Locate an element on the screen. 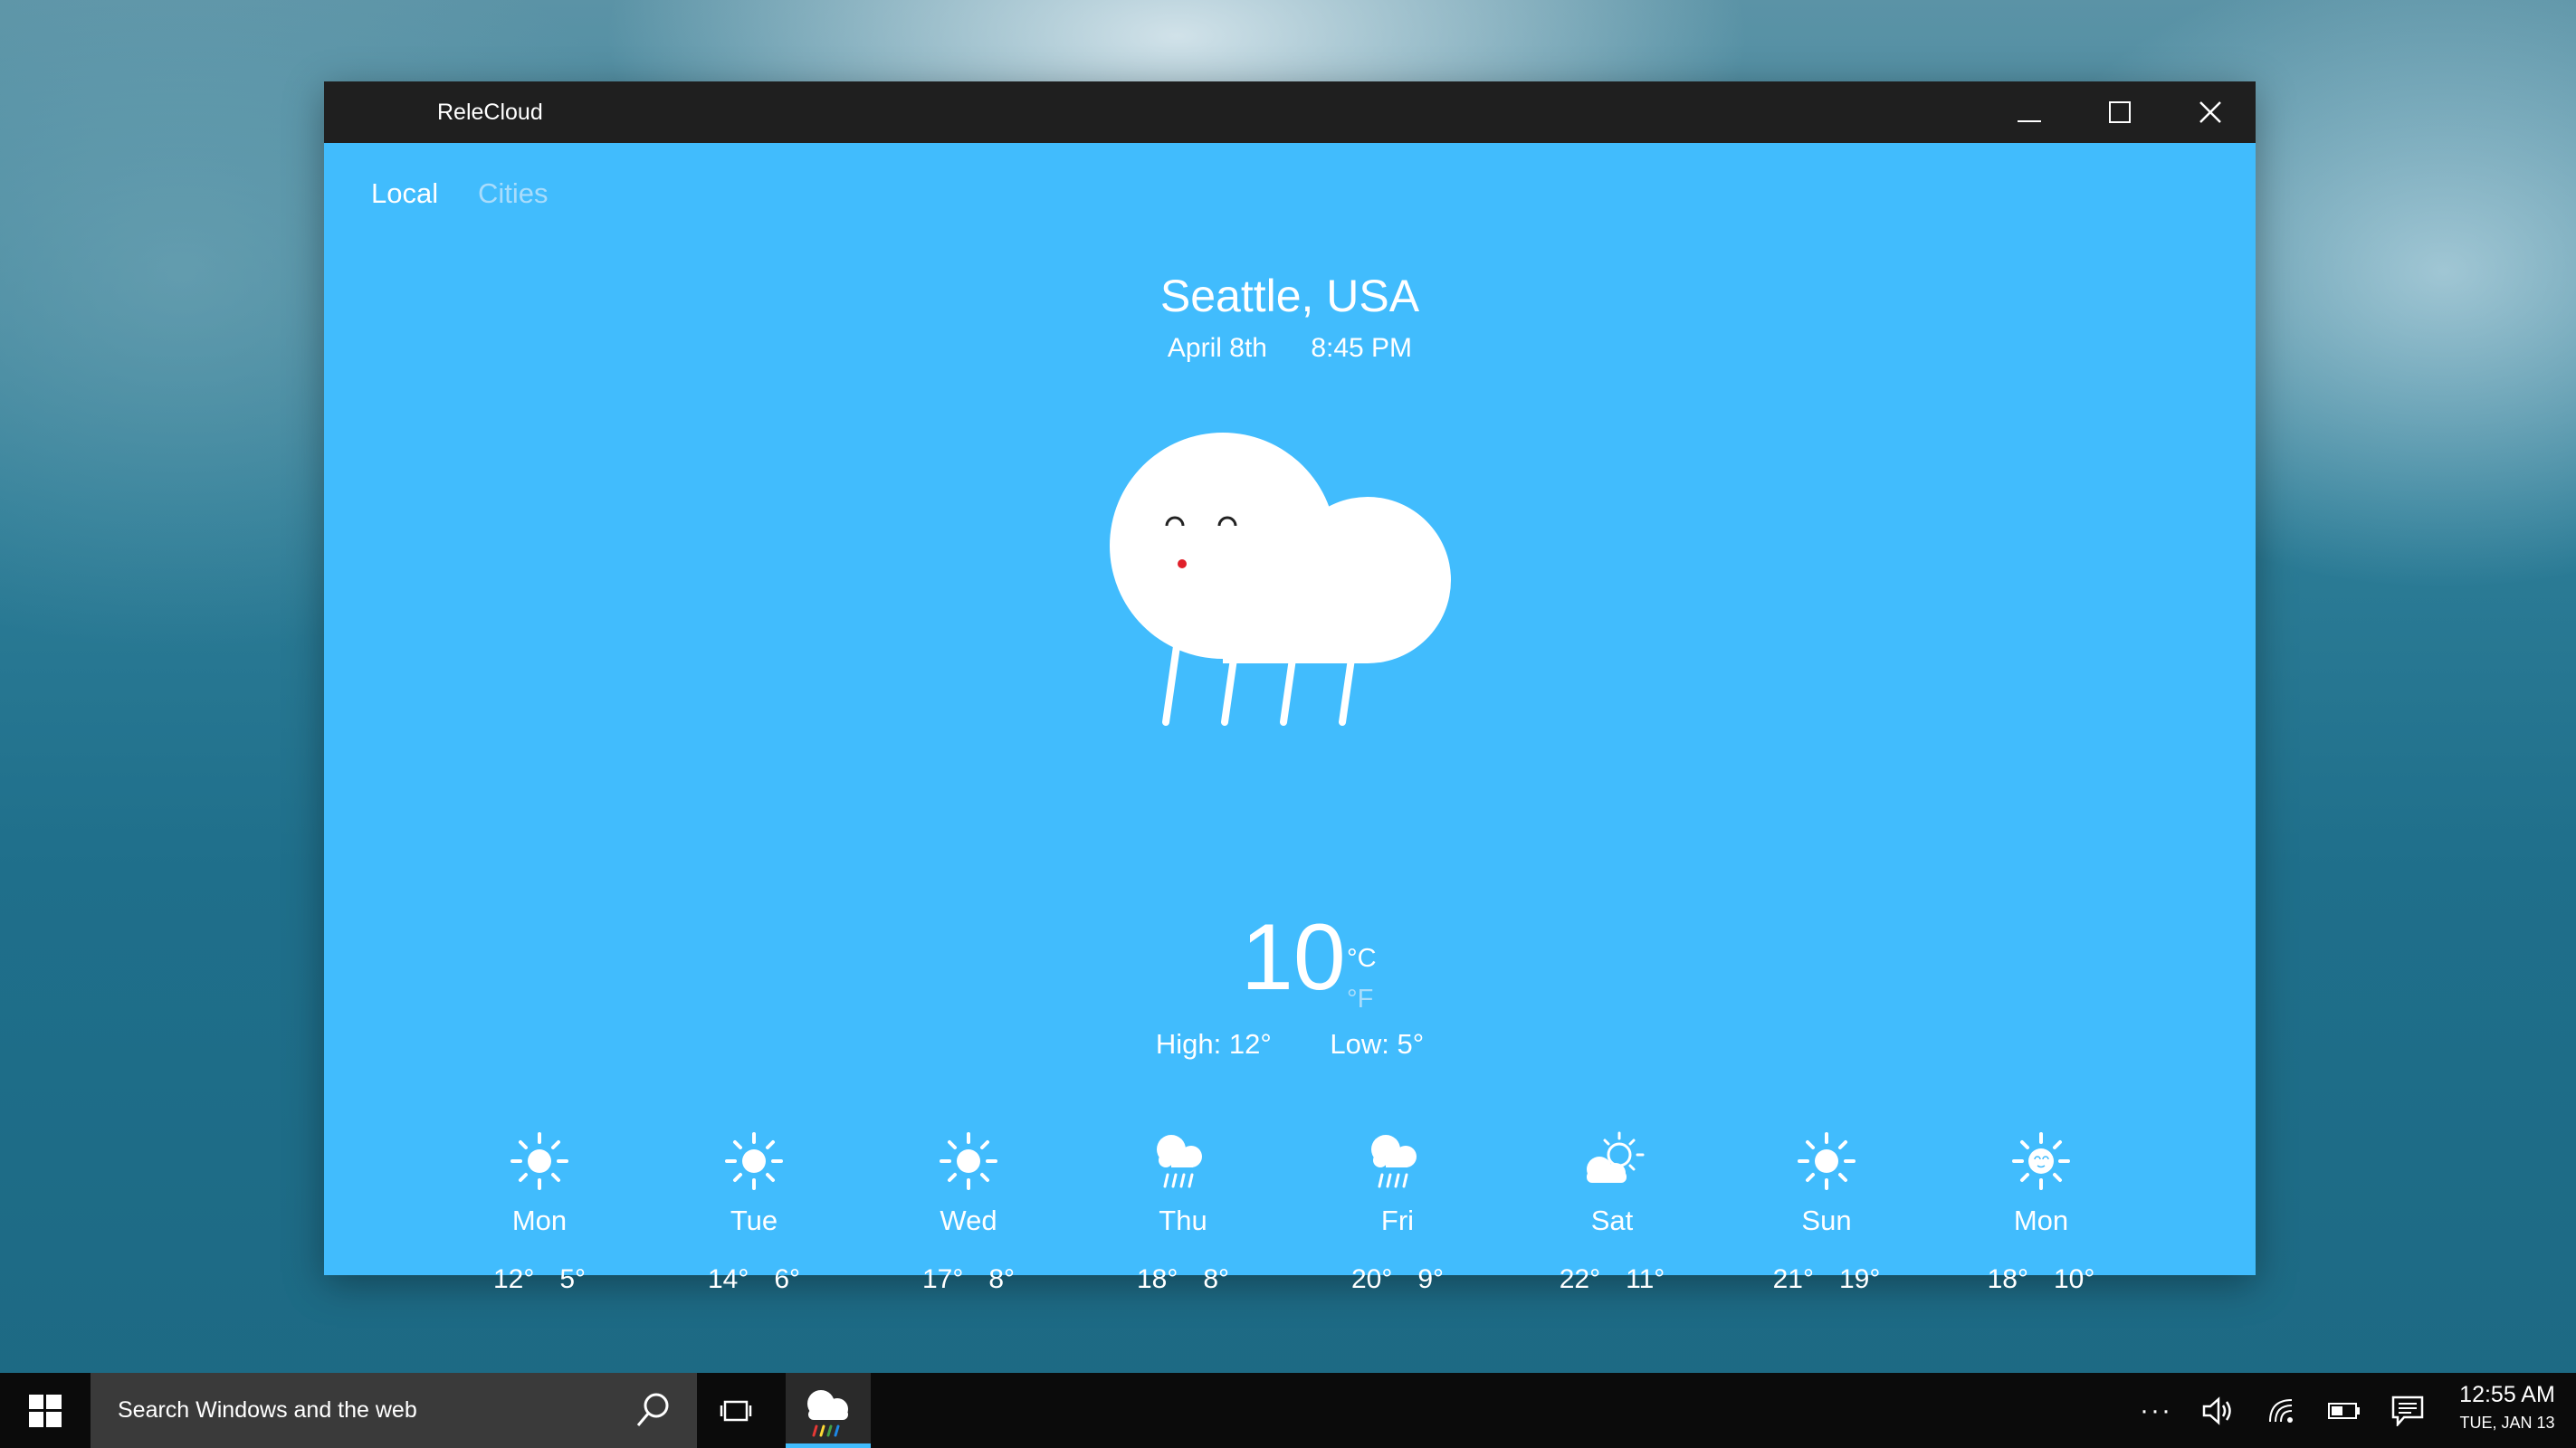 The image size is (2576, 1448). action-center-icon is located at coordinates (2407, 1410).